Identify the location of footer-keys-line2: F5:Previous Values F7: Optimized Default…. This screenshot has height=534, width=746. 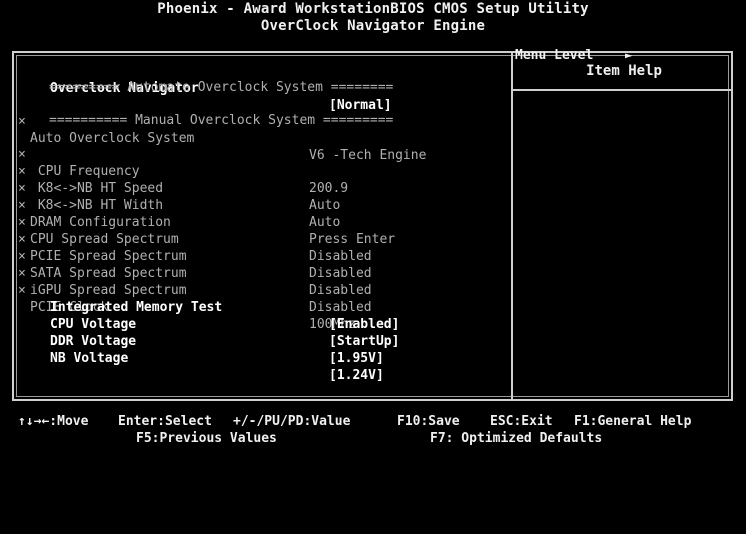
(382, 461).